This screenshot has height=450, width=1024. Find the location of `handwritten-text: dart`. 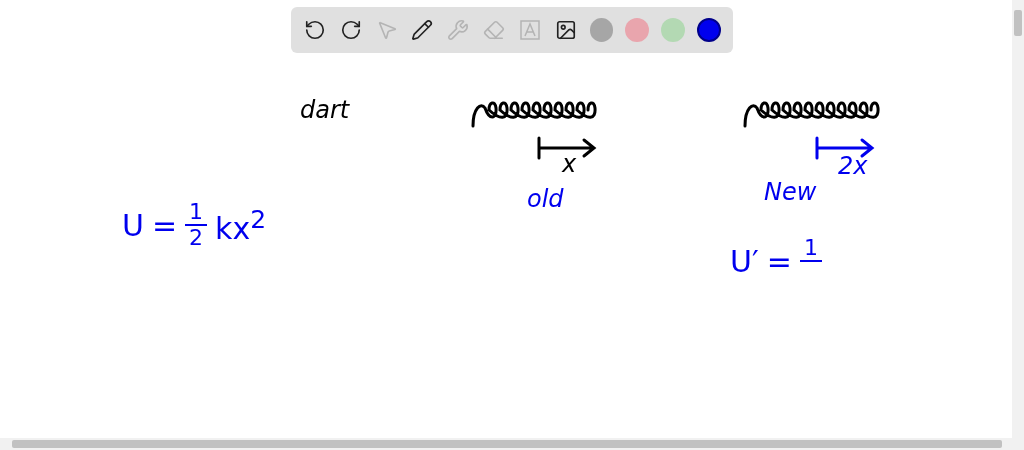

handwritten-text: dart is located at coordinates (325, 110).